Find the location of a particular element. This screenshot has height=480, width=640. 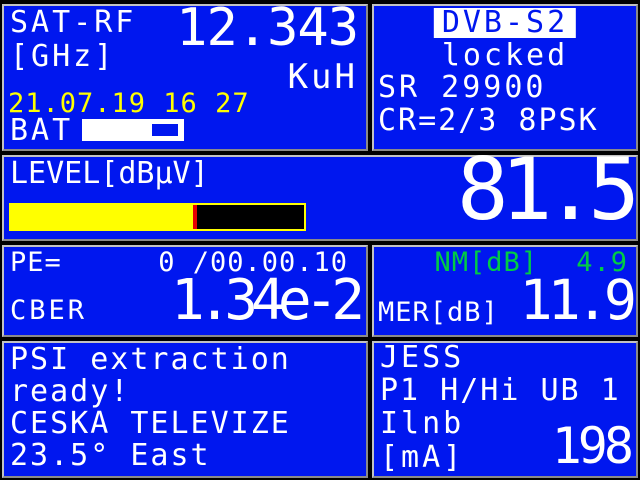

symbol-rate: SR 29900 is located at coordinates (462, 87).